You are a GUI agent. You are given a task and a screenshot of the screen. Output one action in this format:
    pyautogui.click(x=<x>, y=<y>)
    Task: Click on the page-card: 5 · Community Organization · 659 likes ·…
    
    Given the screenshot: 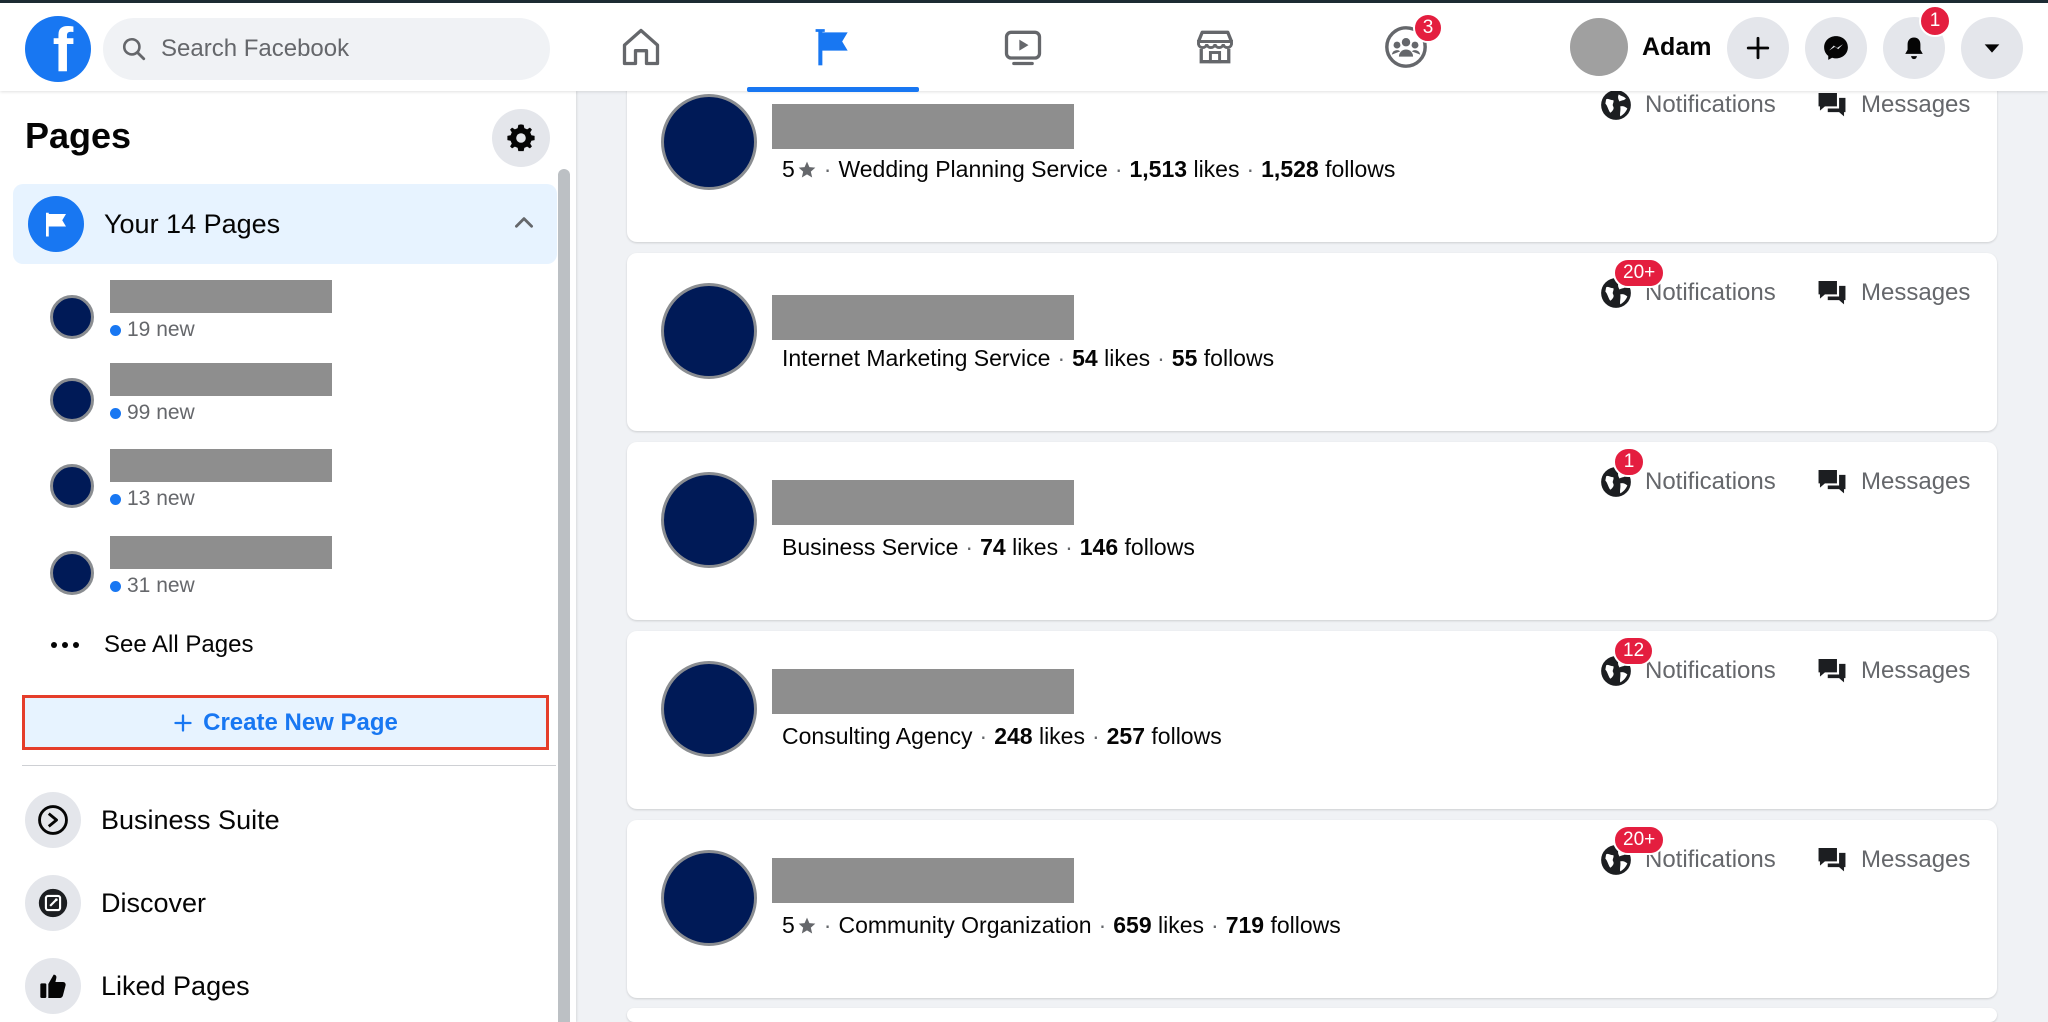 What is the action you would take?
    pyautogui.click(x=1312, y=909)
    